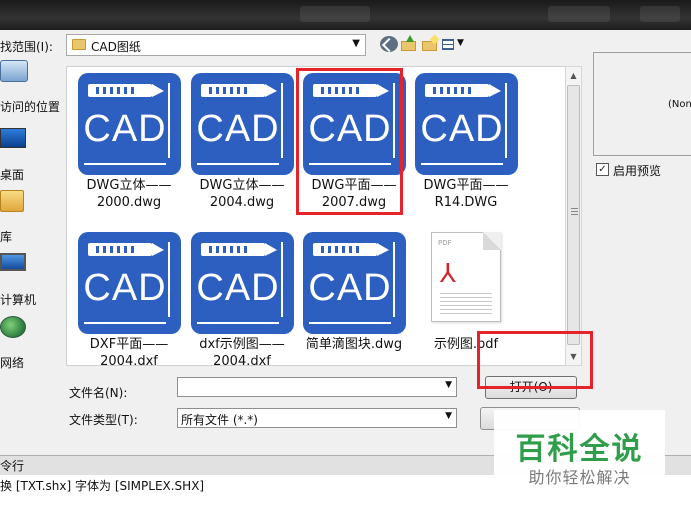 The image size is (691, 519). I want to click on file-list-scrollbar: ▲ ▼, so click(573, 216).